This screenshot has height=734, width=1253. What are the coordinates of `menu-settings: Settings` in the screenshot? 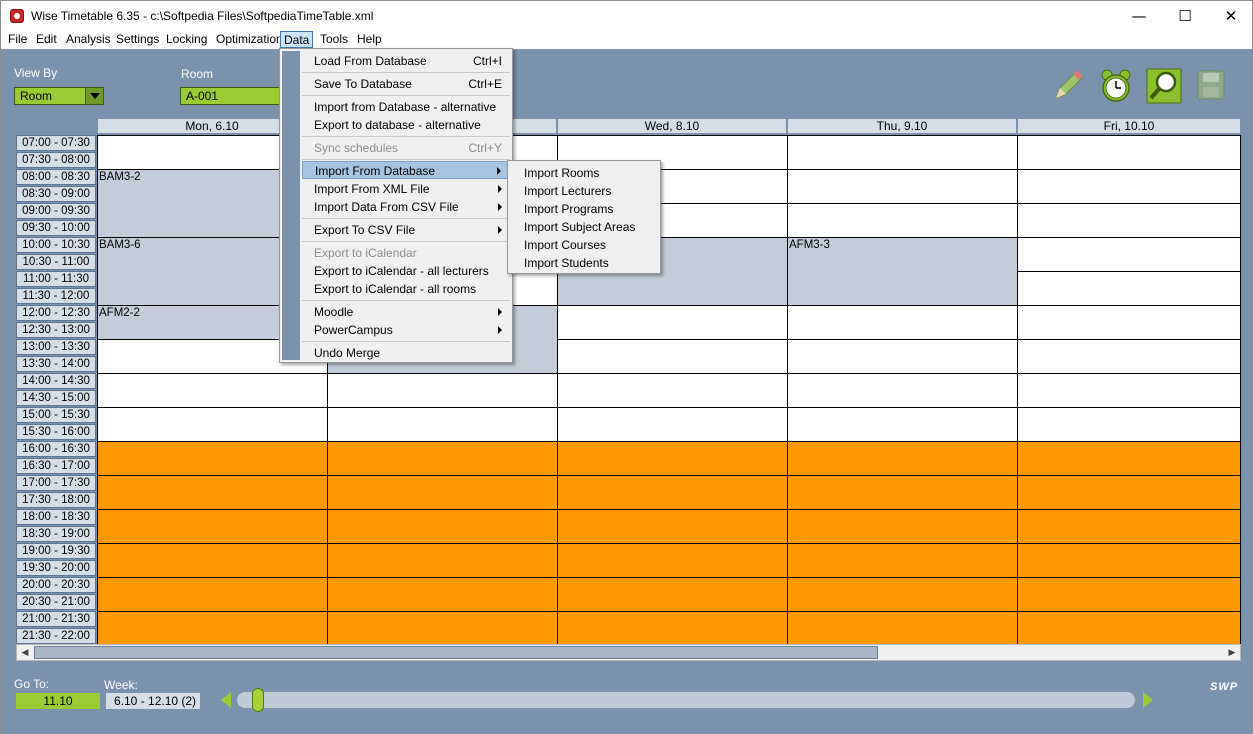 It's located at (137, 39).